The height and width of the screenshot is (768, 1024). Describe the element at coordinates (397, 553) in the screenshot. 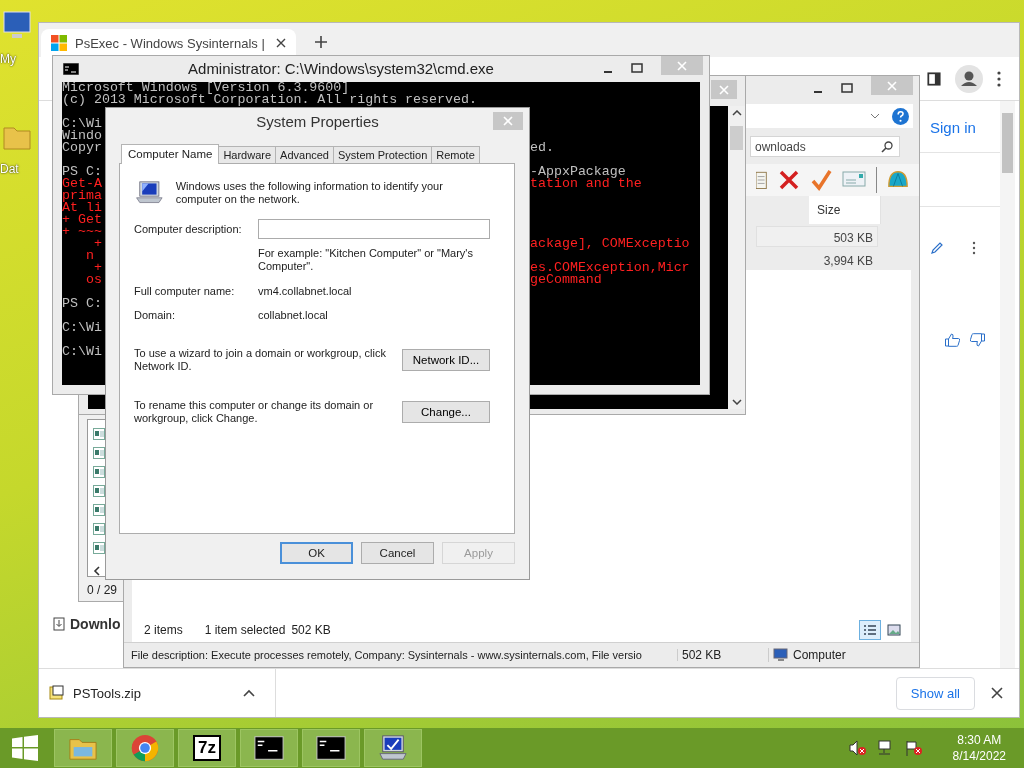

I see `dialog-button: Cancel` at that location.